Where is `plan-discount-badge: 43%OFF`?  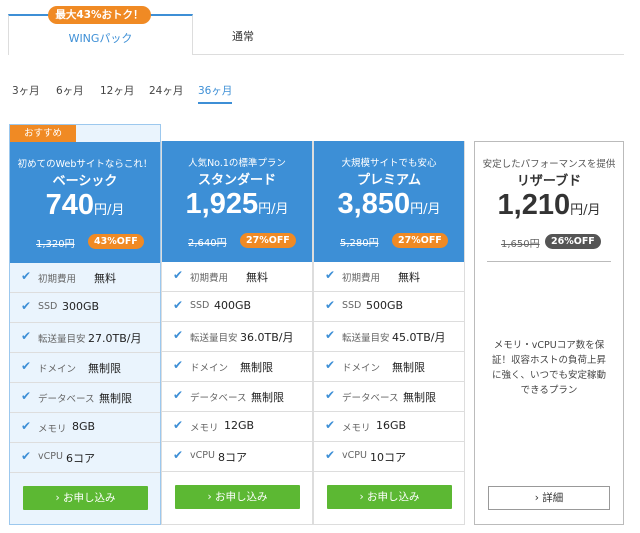
plan-discount-badge: 43%OFF is located at coordinates (116, 241).